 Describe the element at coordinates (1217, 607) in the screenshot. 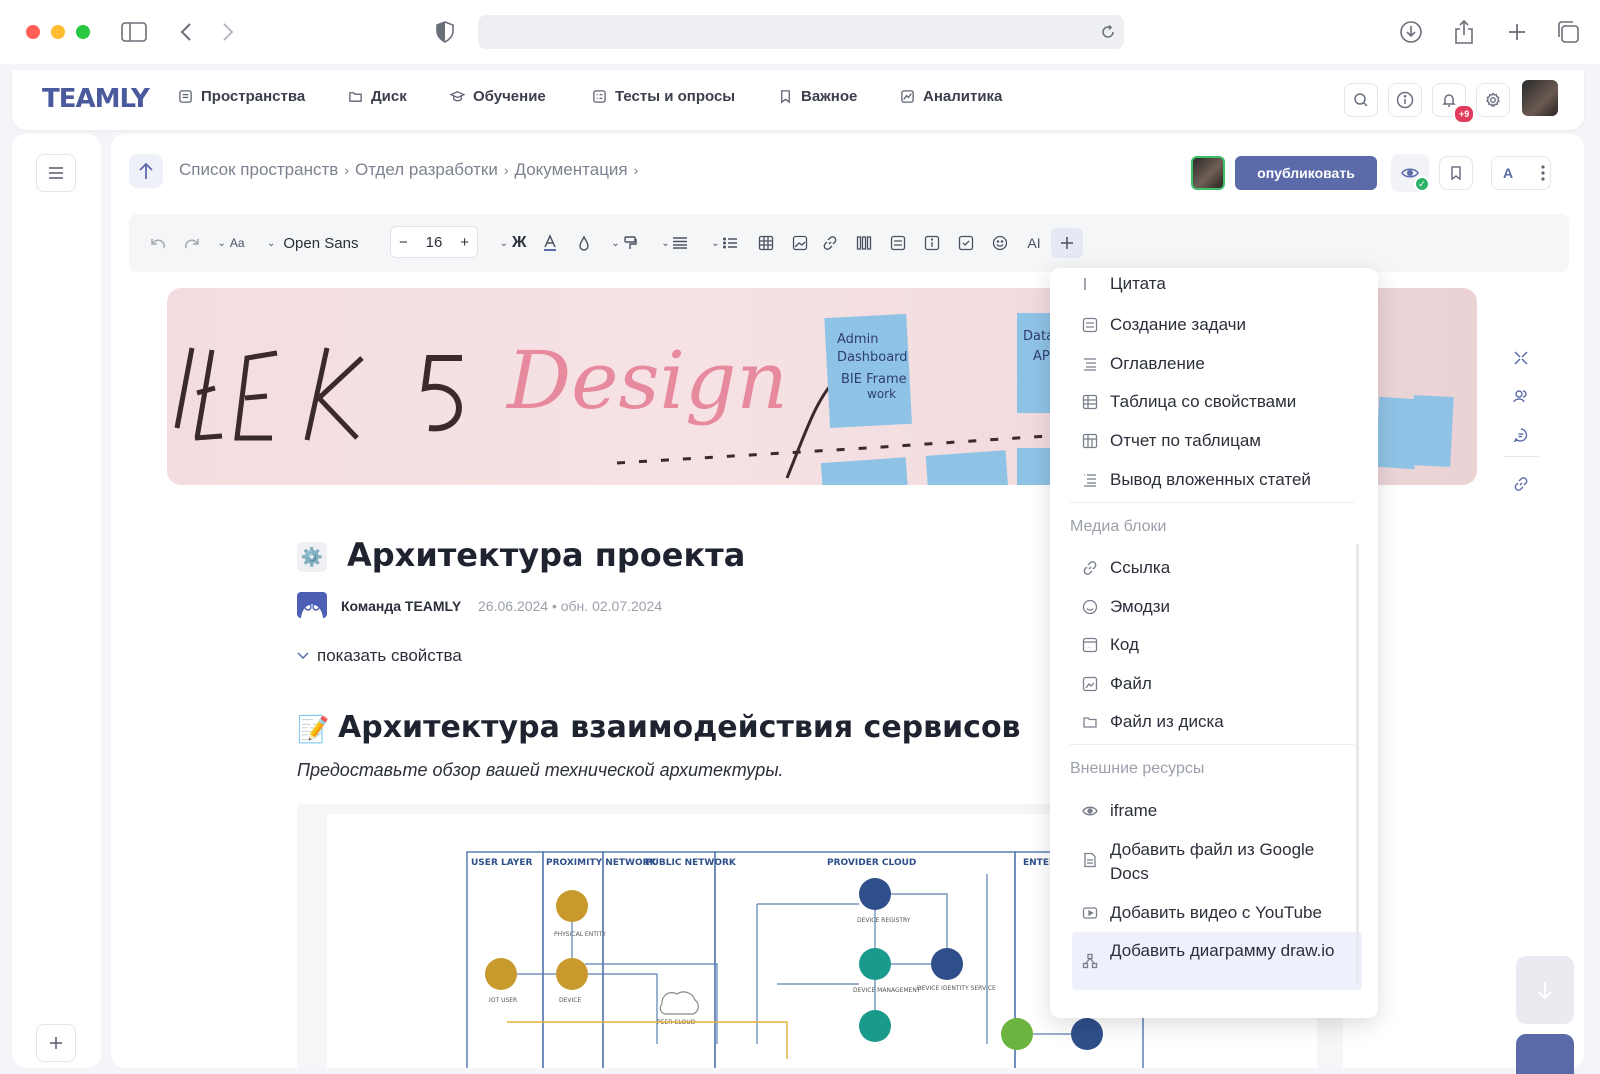

I see `menu-item-emoji: Эмодзи` at that location.